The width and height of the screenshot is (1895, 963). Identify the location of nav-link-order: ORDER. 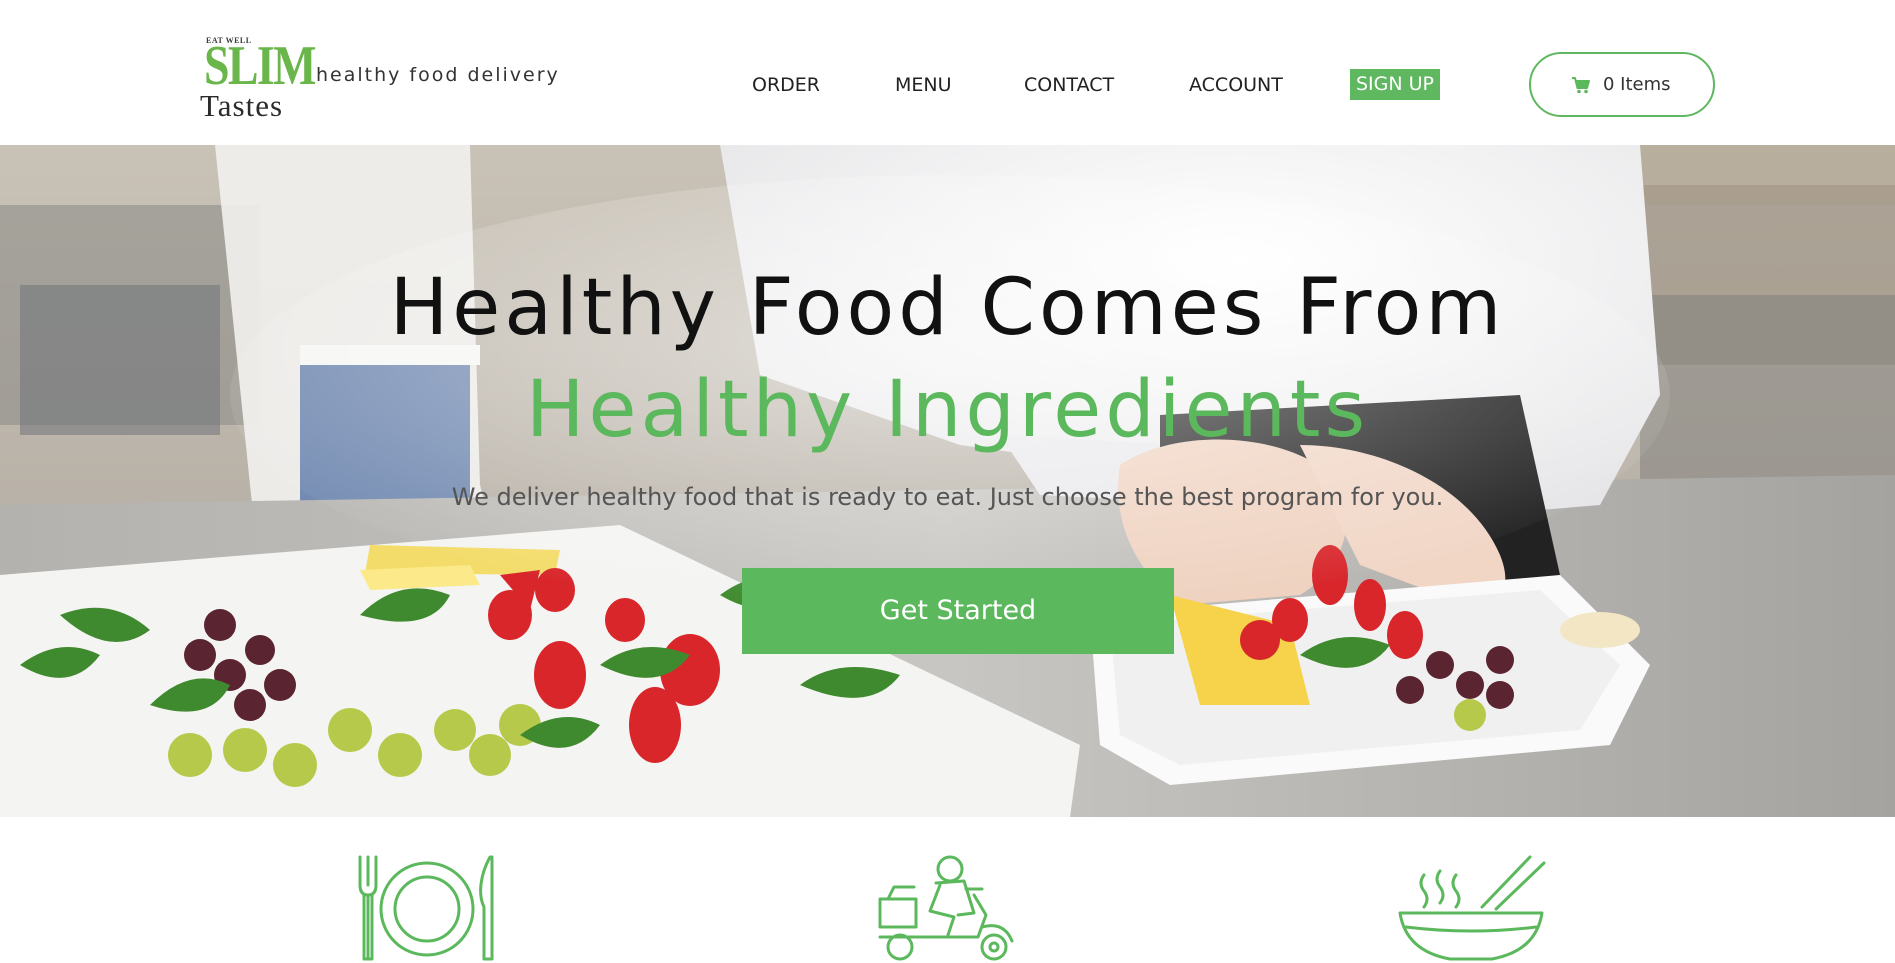
(786, 85).